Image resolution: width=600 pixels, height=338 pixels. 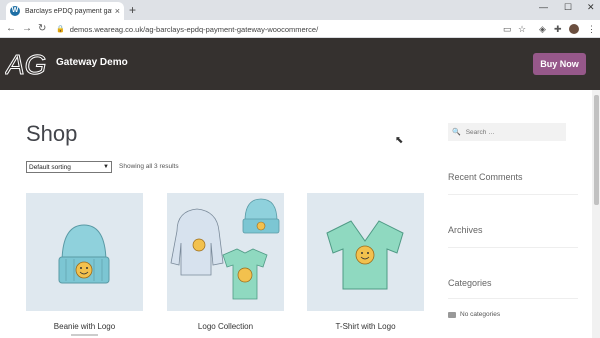 What do you see at coordinates (480, 314) in the screenshot?
I see `no-categories-text: No categories` at bounding box center [480, 314].